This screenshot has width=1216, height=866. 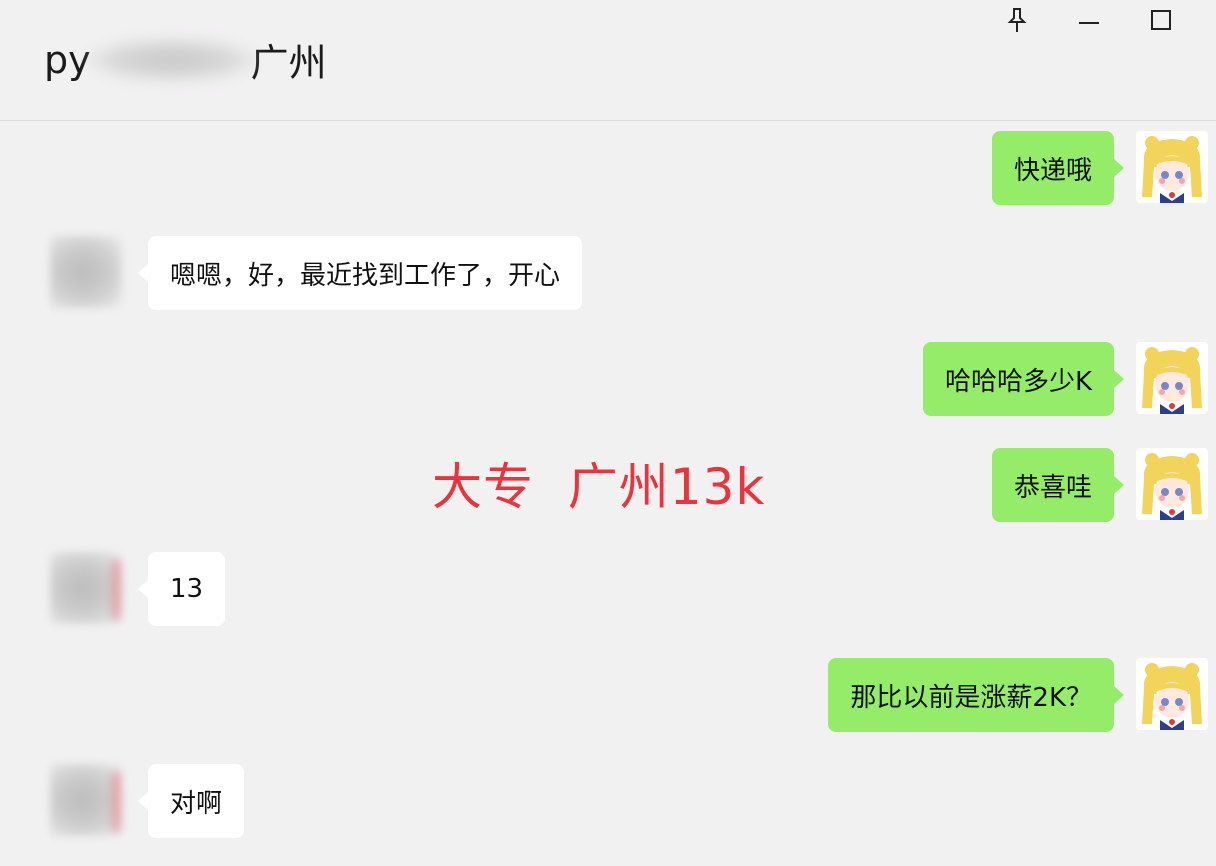 I want to click on maximize-icon, so click(x=1161, y=20).